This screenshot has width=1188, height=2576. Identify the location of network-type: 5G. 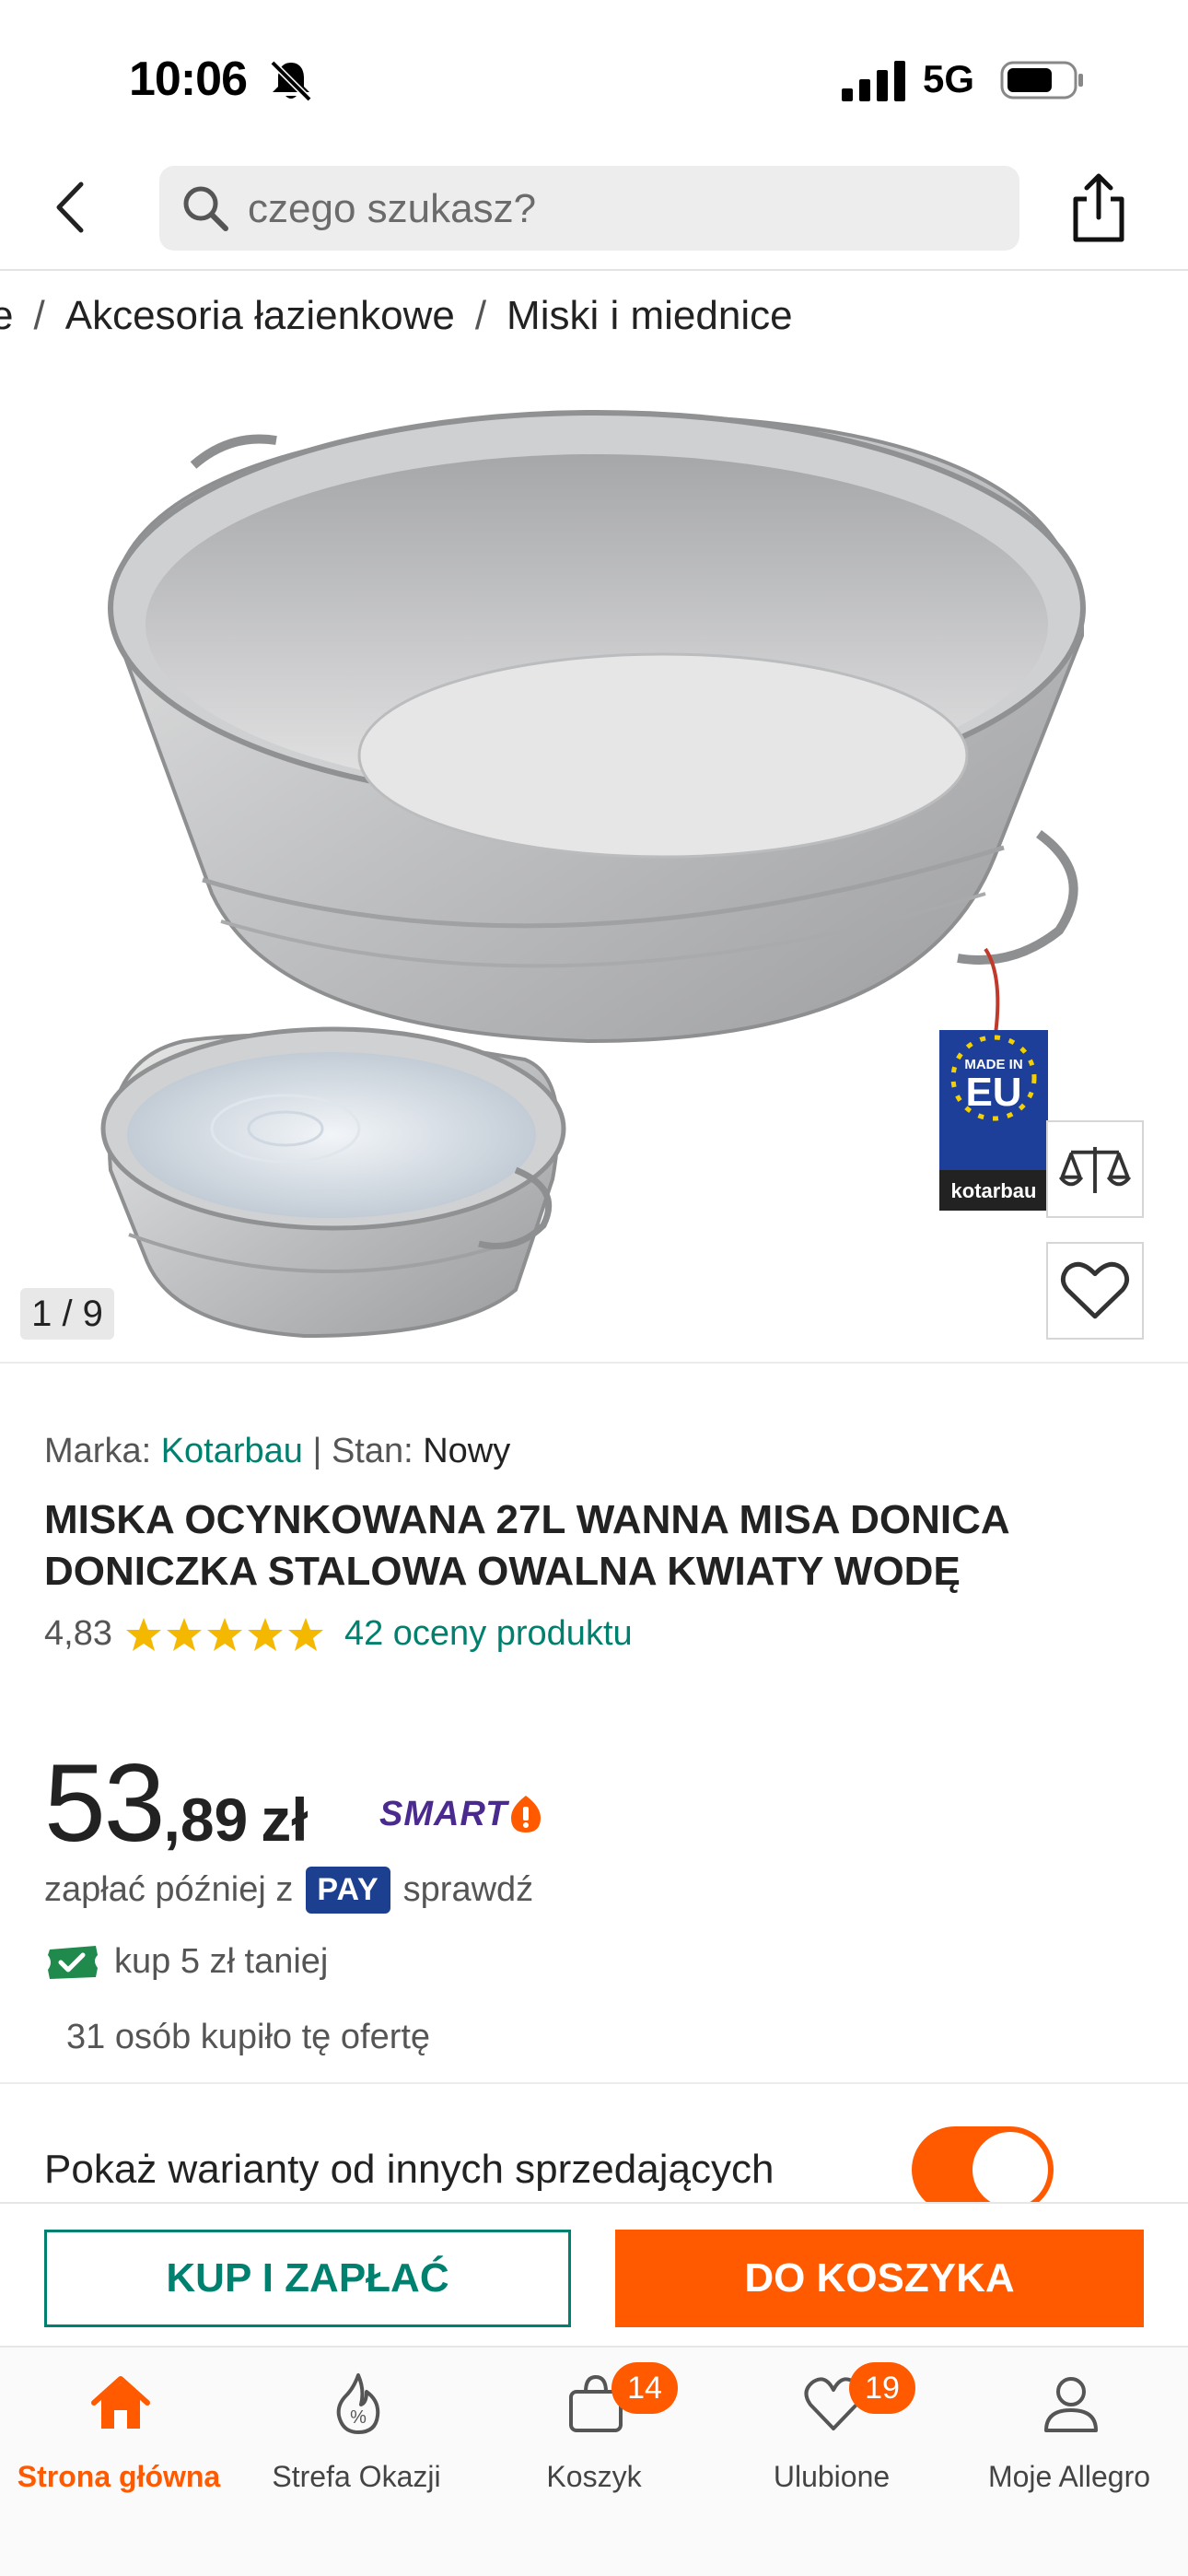
(949, 78).